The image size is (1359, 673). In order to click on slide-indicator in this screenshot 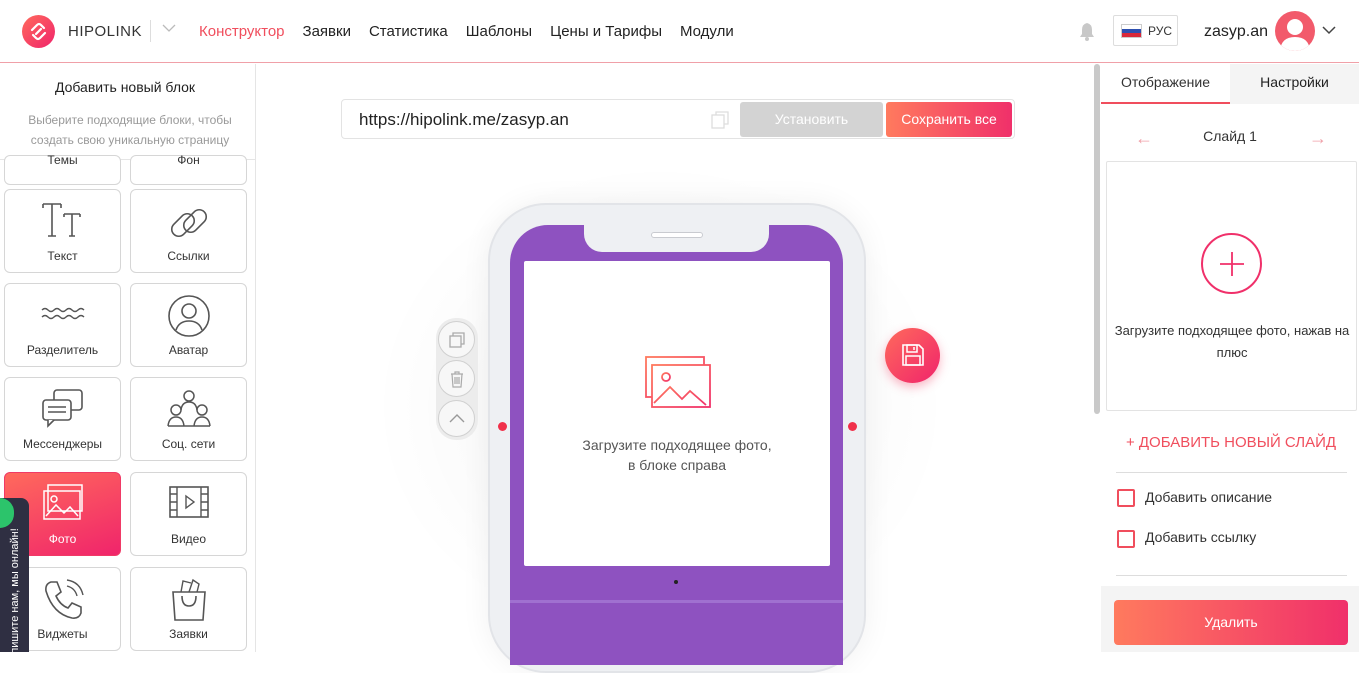, I will do `click(676, 582)`.